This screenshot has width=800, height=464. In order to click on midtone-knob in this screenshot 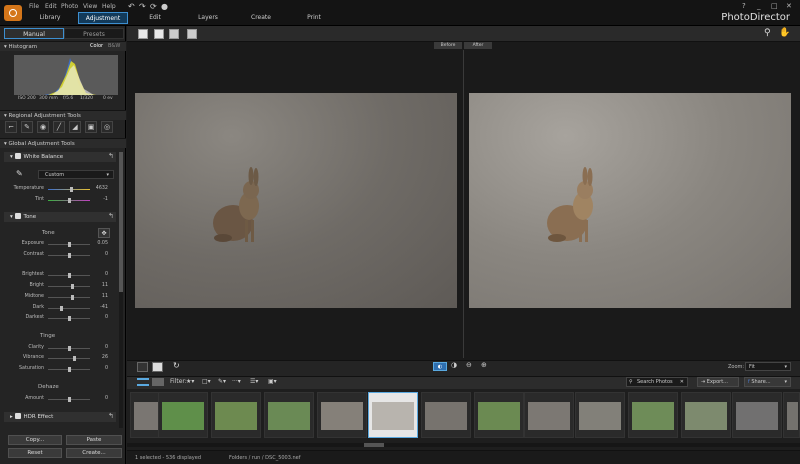, I will do `click(72, 297)`.